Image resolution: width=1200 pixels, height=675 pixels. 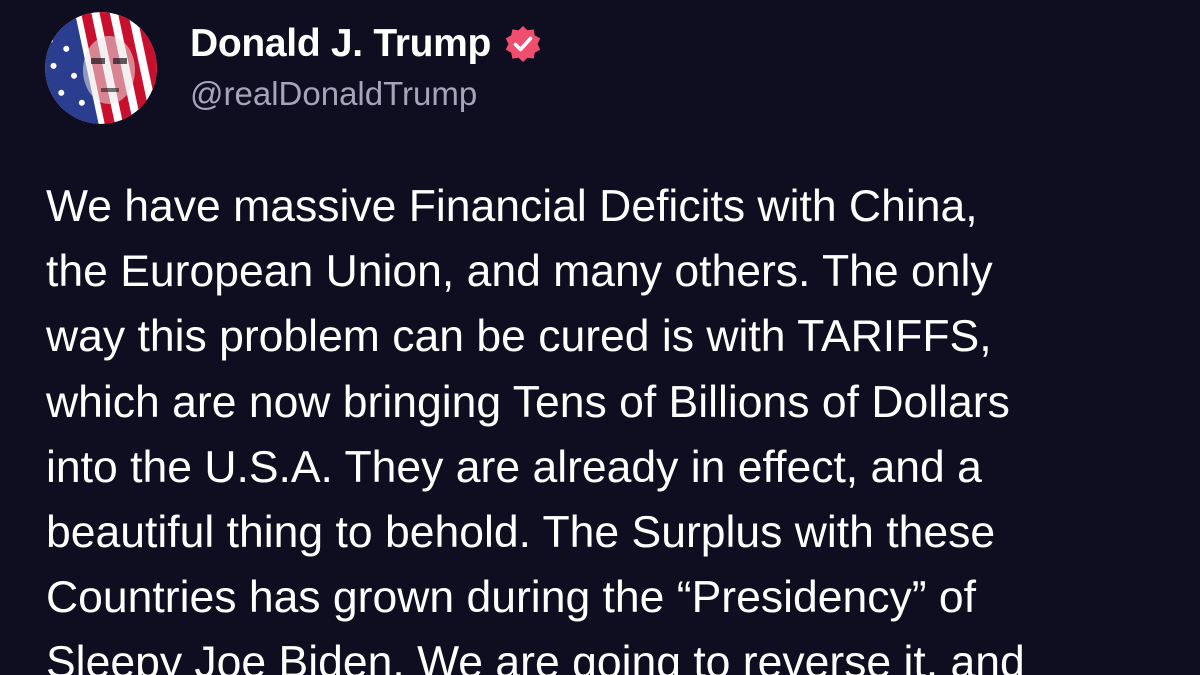 I want to click on author-info: Donald J. Trump @realDonaldTrump, so click(x=366, y=64).